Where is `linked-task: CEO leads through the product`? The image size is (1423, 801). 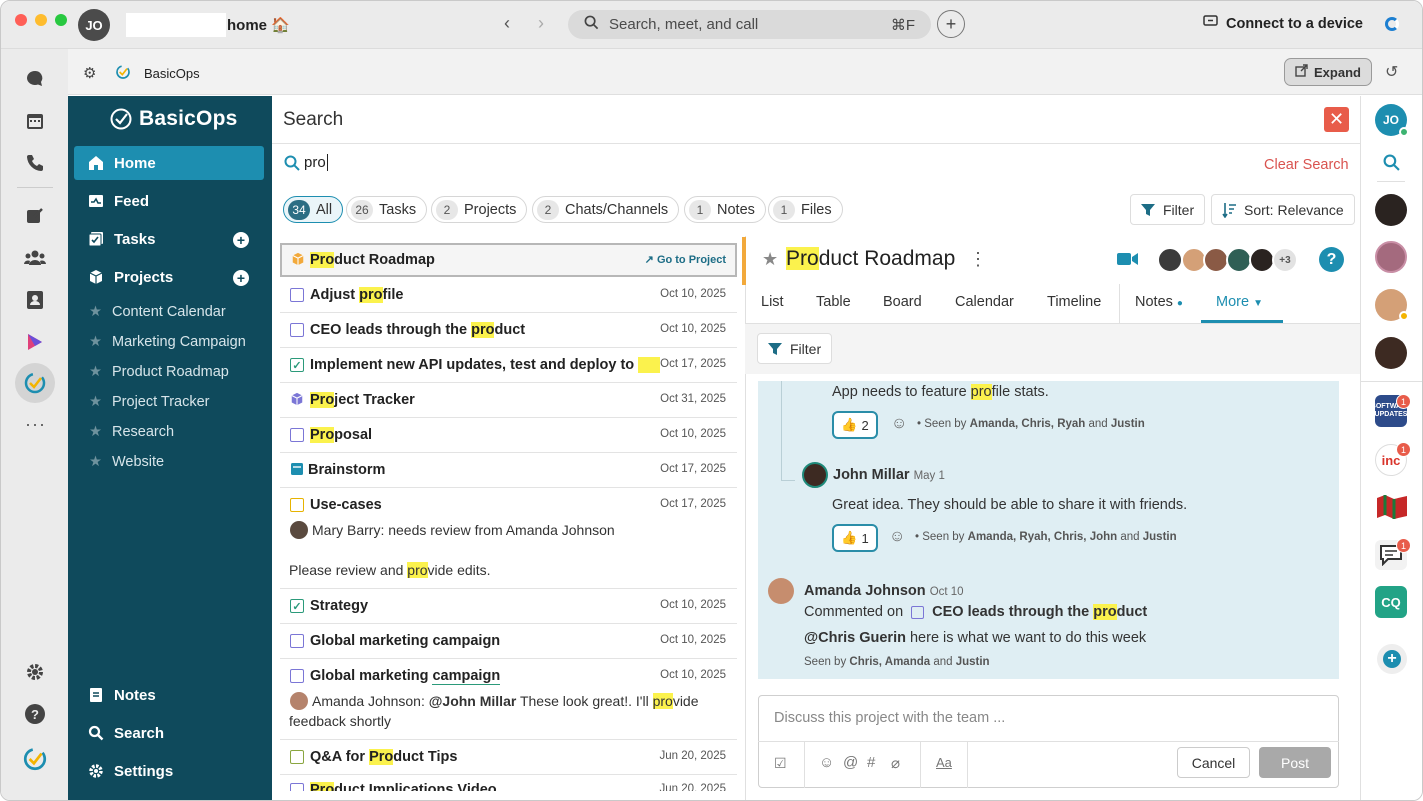
linked-task: CEO leads through the product is located at coordinates (1039, 612).